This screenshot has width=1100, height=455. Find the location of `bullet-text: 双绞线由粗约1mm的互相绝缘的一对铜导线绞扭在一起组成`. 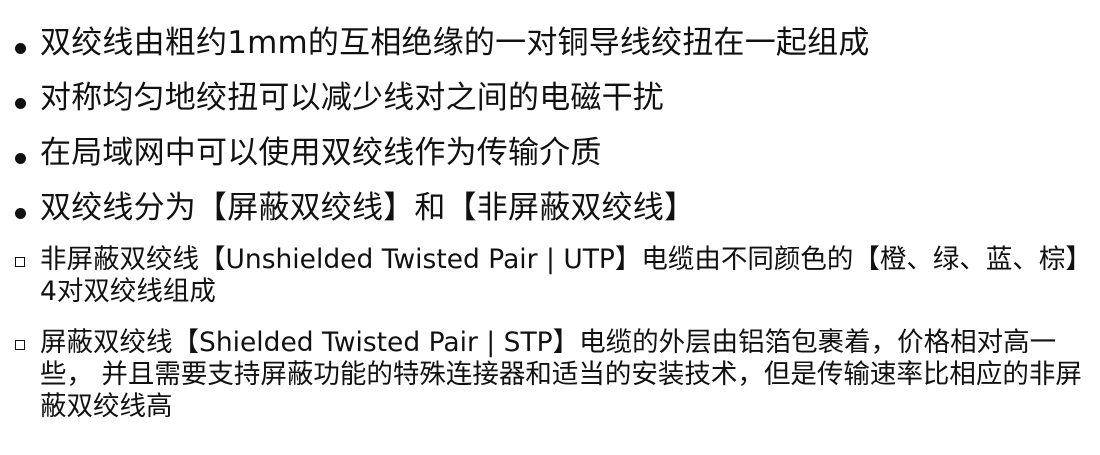

bullet-text: 双绞线由粗约1mm的互相绝缘的一对铜导线绞扭在一起组成 is located at coordinates (455, 43).